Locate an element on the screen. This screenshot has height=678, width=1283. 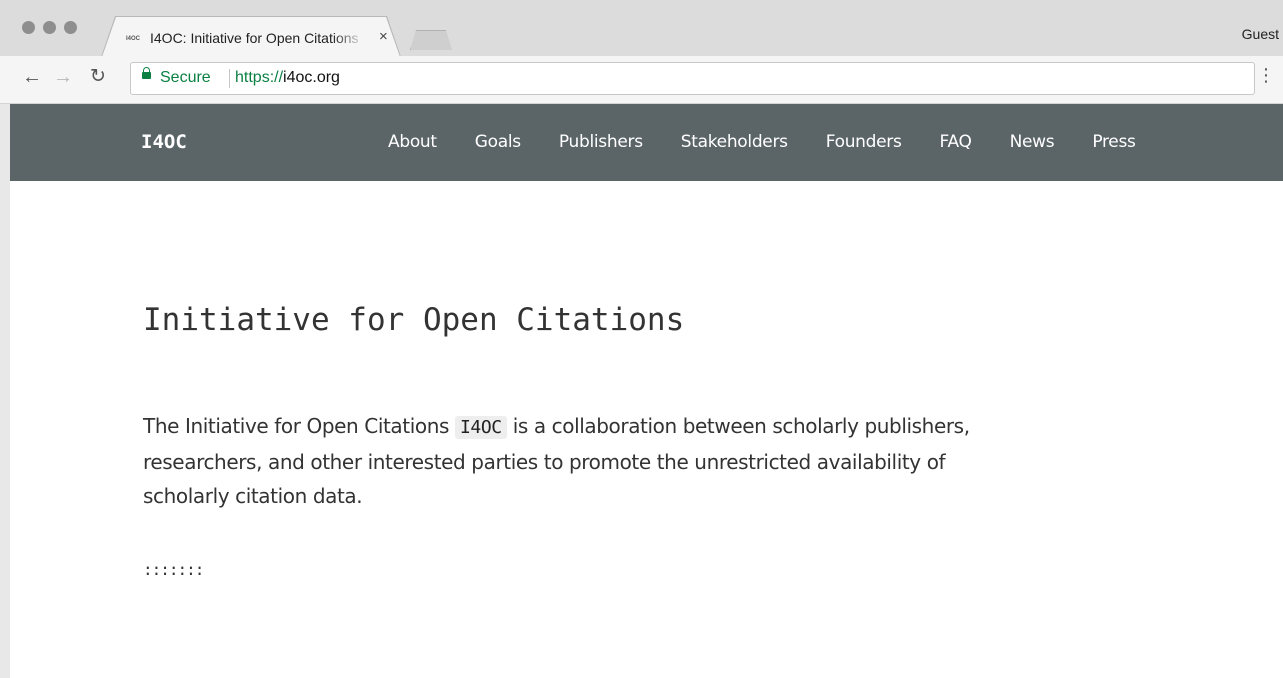
browser-menu-icon: ⋮ is located at coordinates (1266, 75).